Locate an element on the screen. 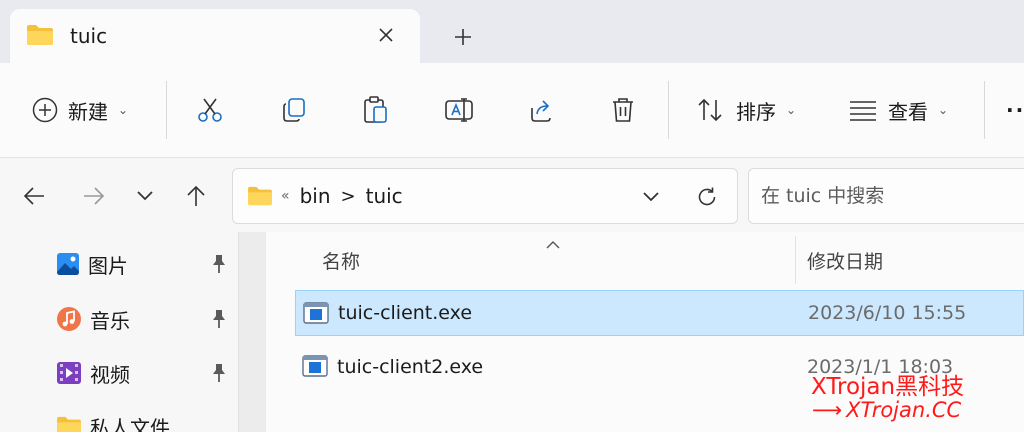 Image resolution: width=1024 pixels, height=432 pixels. rename-icon is located at coordinates (459, 110).